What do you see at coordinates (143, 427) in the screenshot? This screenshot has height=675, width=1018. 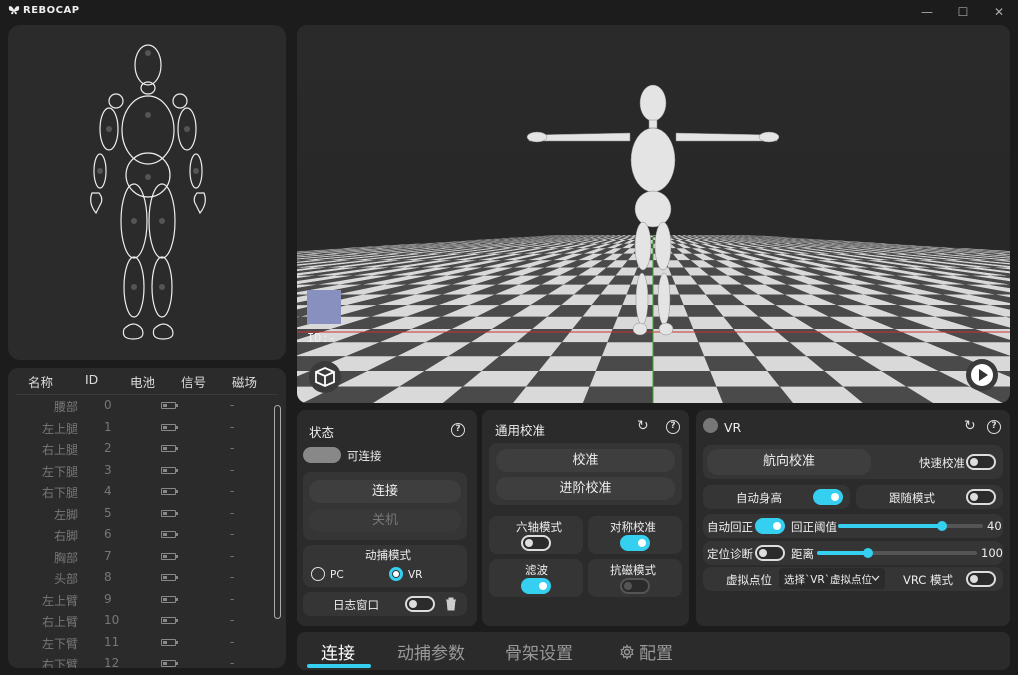 I see `table-row: 左上腿 1 -` at bounding box center [143, 427].